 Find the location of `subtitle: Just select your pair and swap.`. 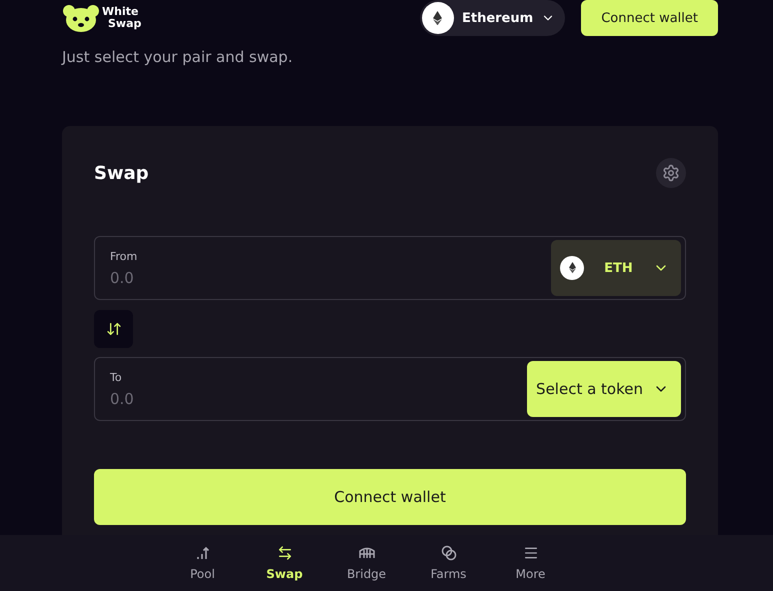

subtitle: Just select your pair and swap. is located at coordinates (178, 57).